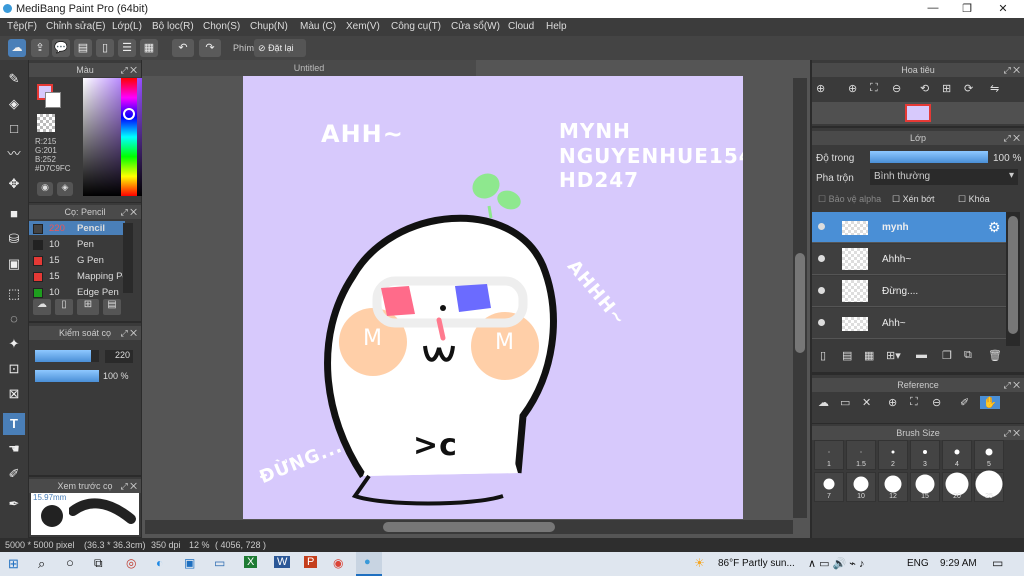 The height and width of the screenshot is (576, 1024). What do you see at coordinates (14, 449) in the screenshot?
I see `hand-tool-icon: ☚` at bounding box center [14, 449].